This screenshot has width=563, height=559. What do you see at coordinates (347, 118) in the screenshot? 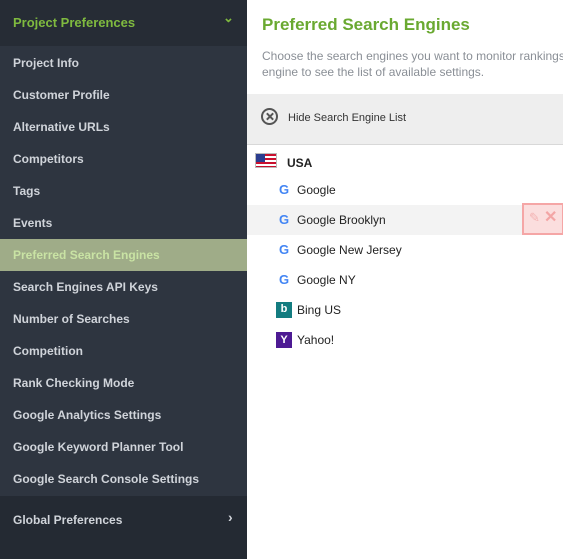
I see `hide-search-engine-list-button: Hide Search Engine List` at bounding box center [347, 118].